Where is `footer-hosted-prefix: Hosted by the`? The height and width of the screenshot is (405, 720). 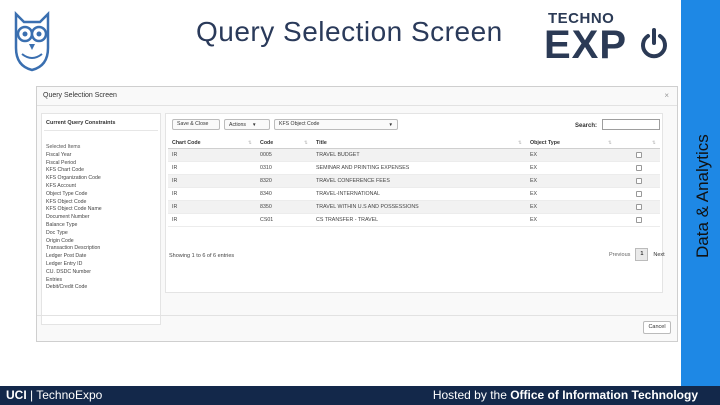
footer-hosted-prefix: Hosted by the is located at coordinates (471, 395).